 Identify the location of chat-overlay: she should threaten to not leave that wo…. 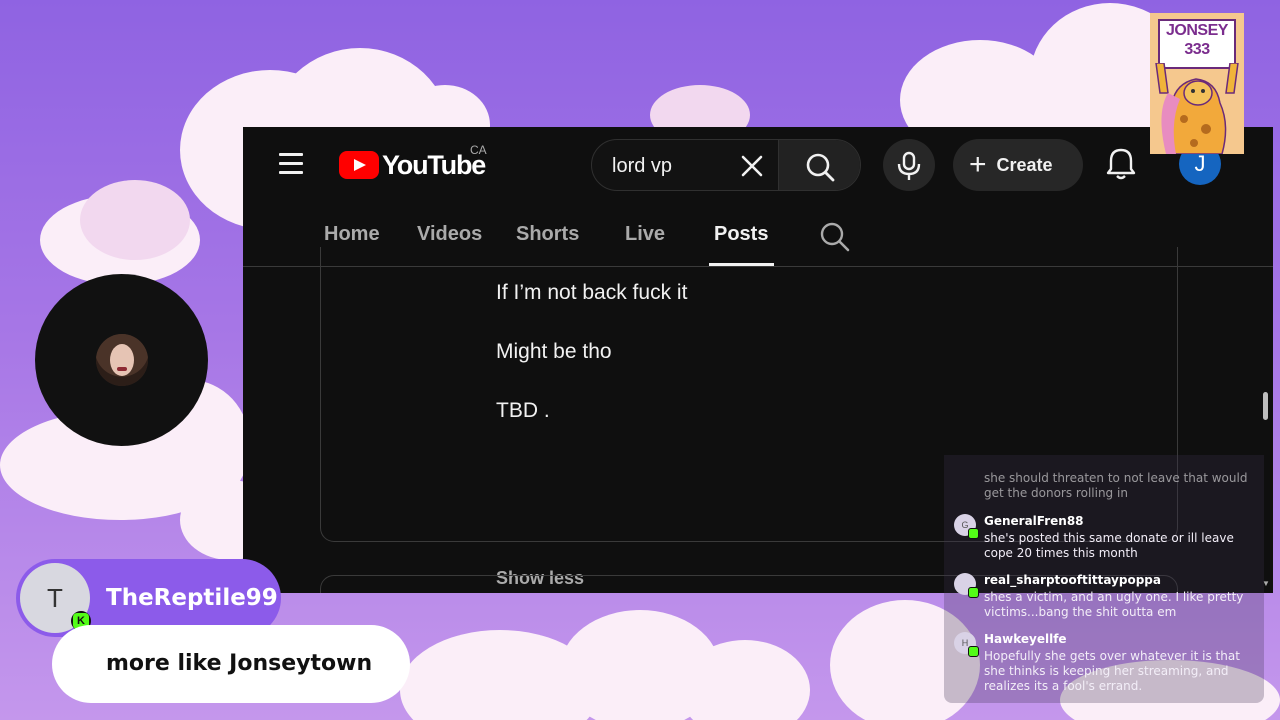
(1104, 579).